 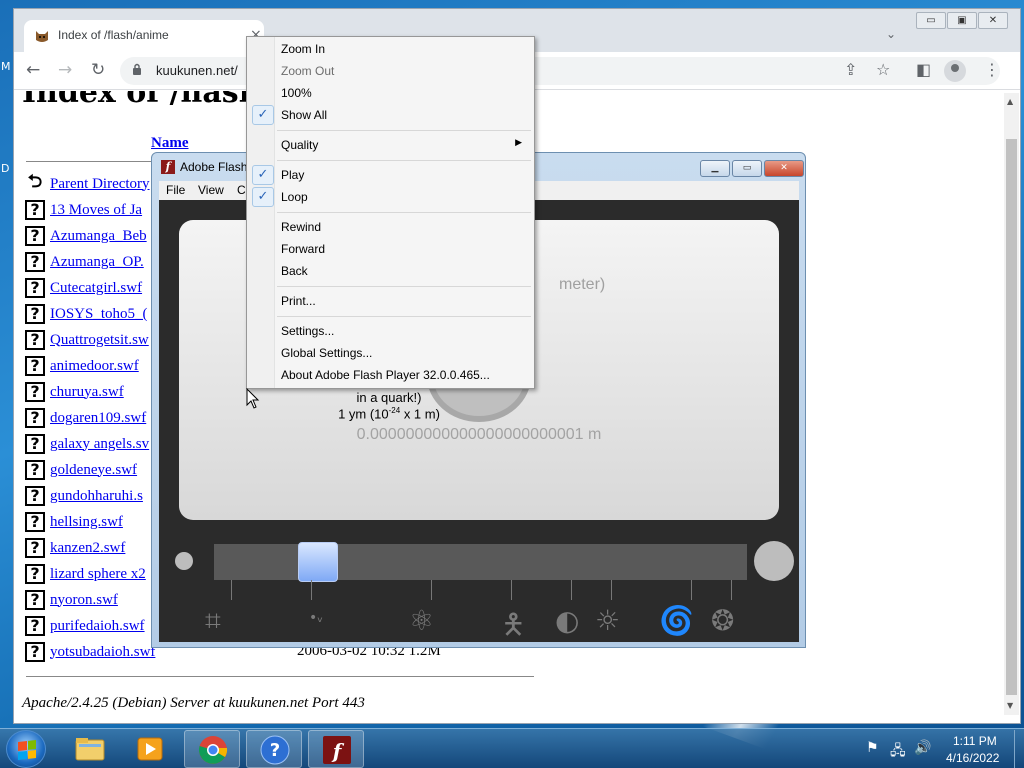 I want to click on scale-tick, so click(x=691, y=590).